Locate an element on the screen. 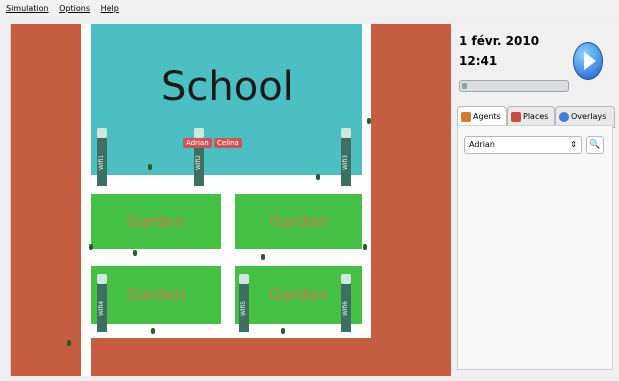 The height and width of the screenshot is (381, 619). menu-simulation: Simulation is located at coordinates (27, 8).